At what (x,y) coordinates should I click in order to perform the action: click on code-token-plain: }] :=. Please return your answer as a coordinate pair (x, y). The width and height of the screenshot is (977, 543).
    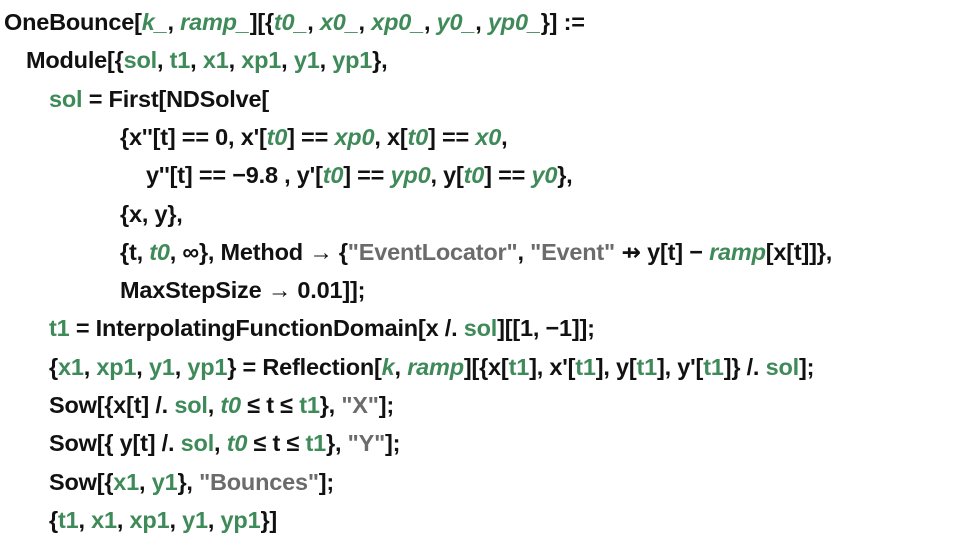
    Looking at the image, I should click on (562, 22).